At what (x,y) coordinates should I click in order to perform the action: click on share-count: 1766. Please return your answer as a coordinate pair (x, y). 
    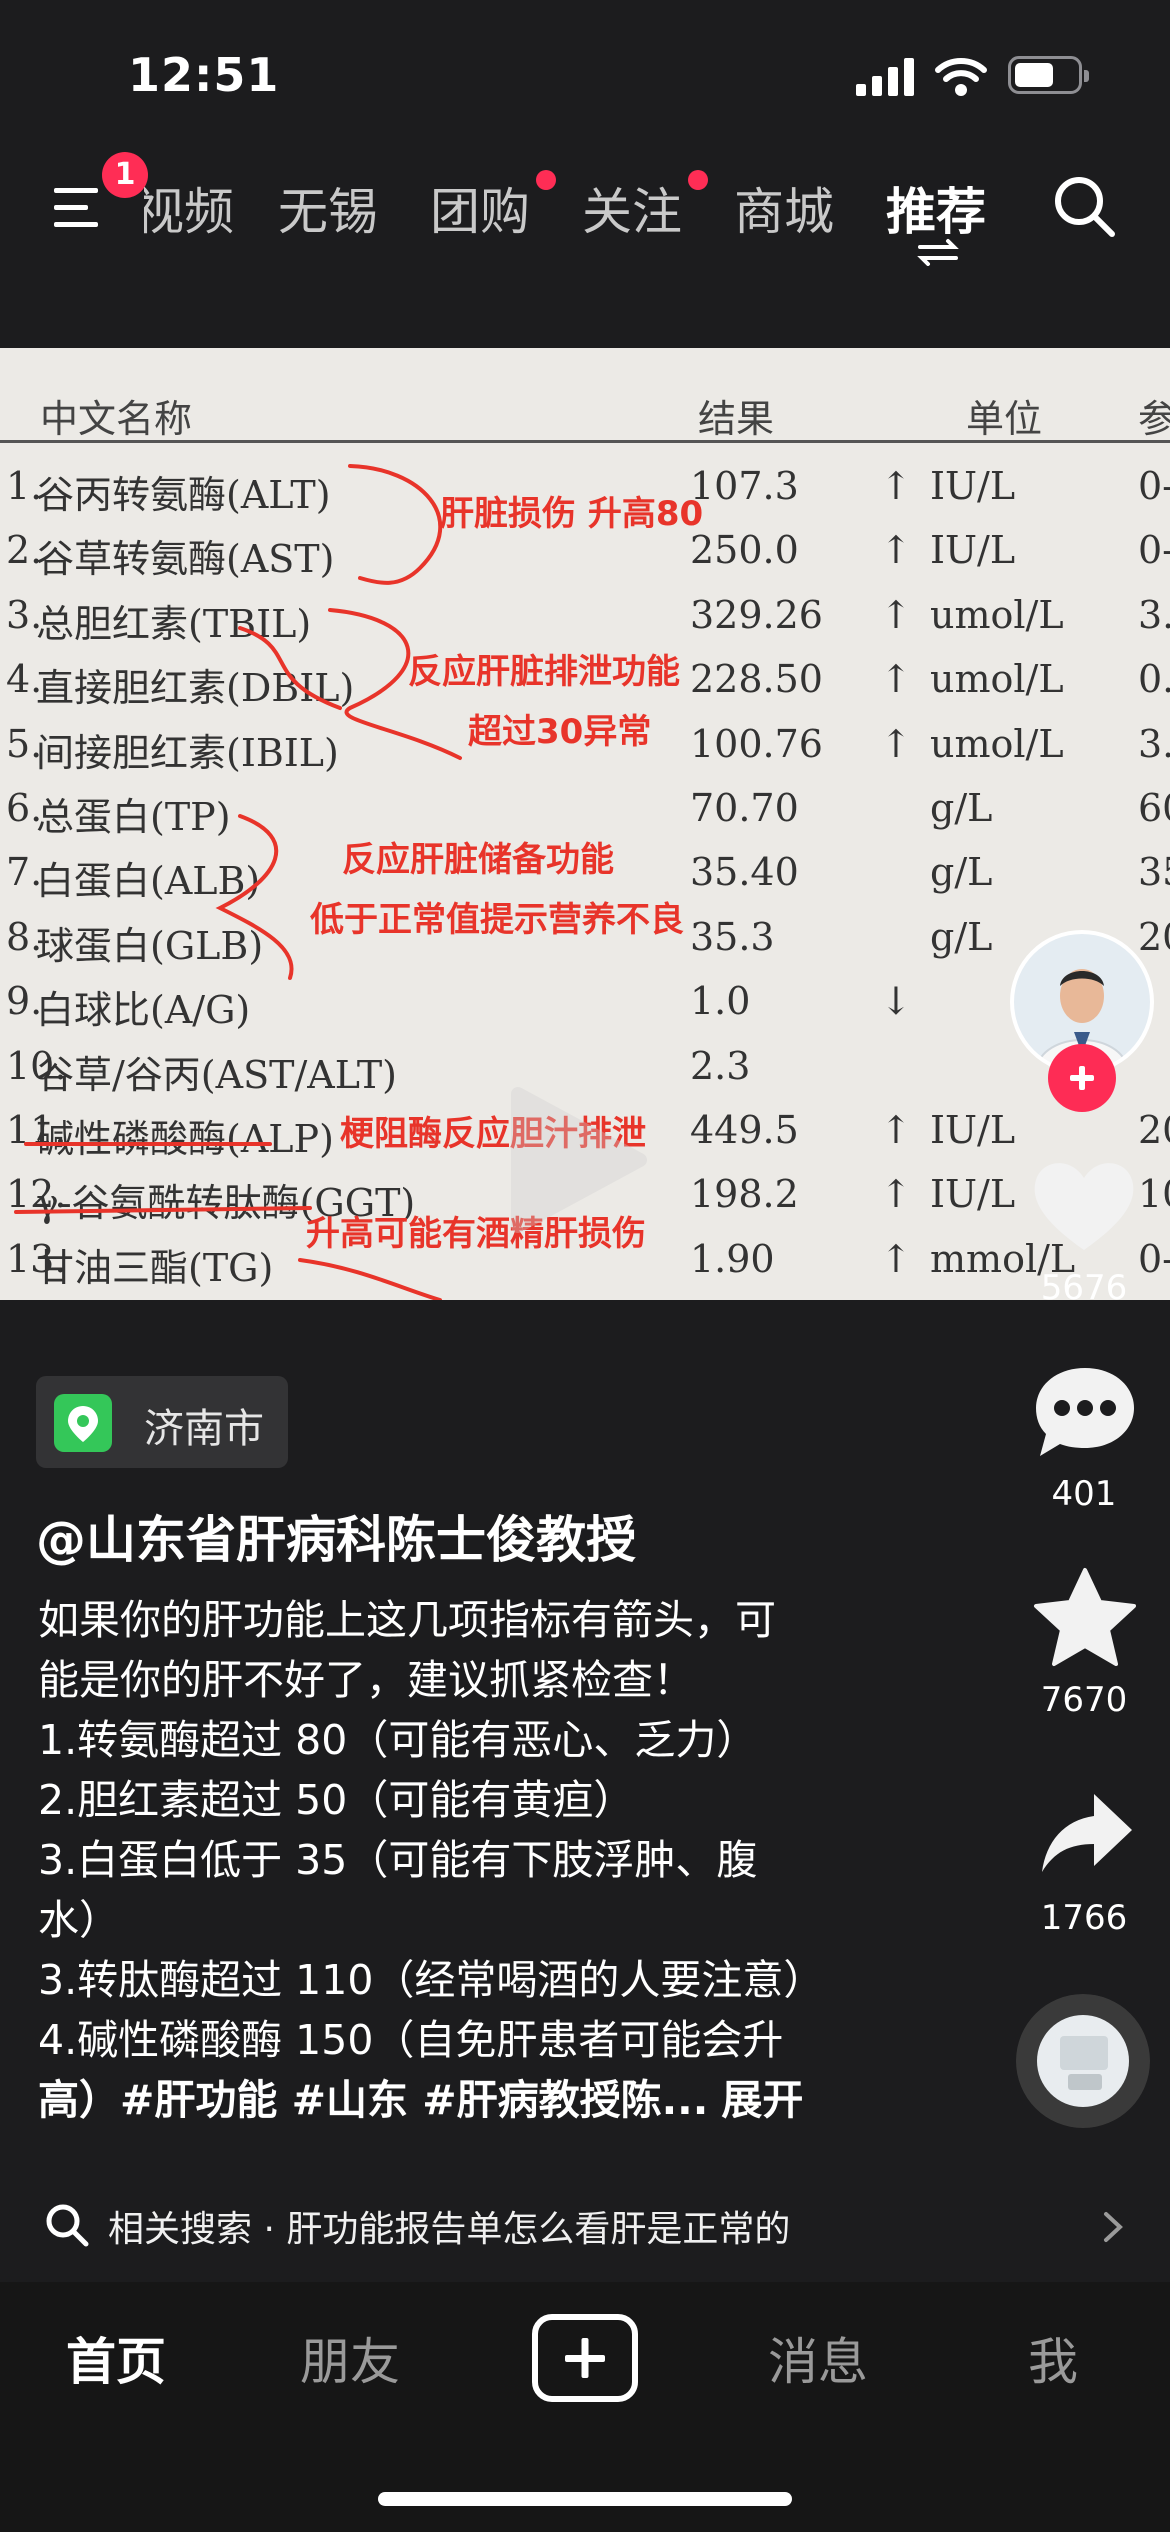
    Looking at the image, I should click on (1084, 1918).